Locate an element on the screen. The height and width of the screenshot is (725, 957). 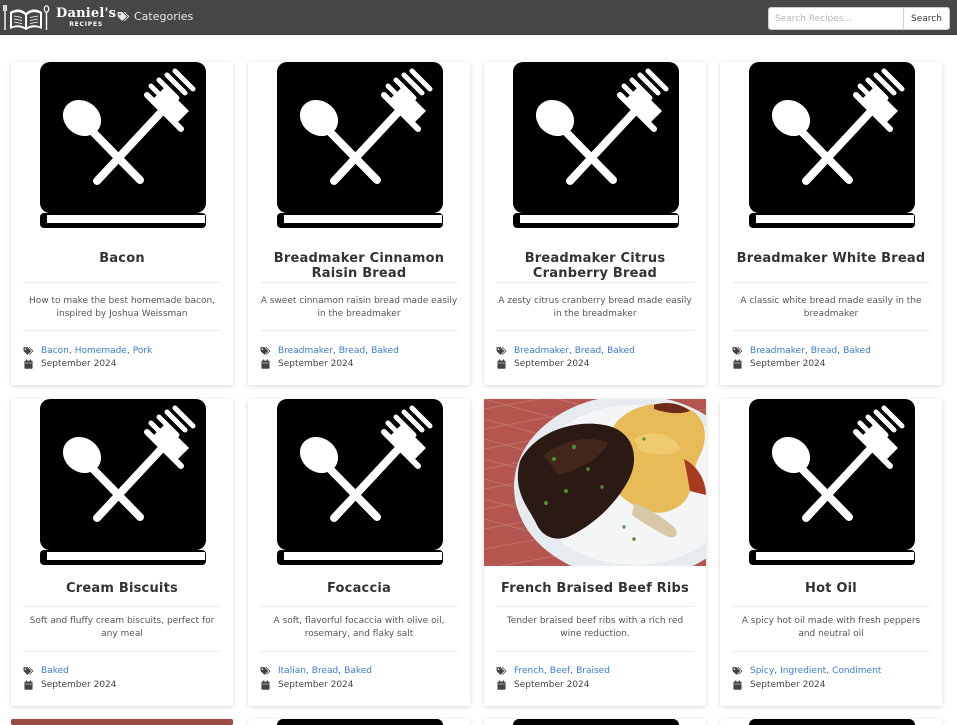
recipe-title: Focaccia is located at coordinates (359, 588).